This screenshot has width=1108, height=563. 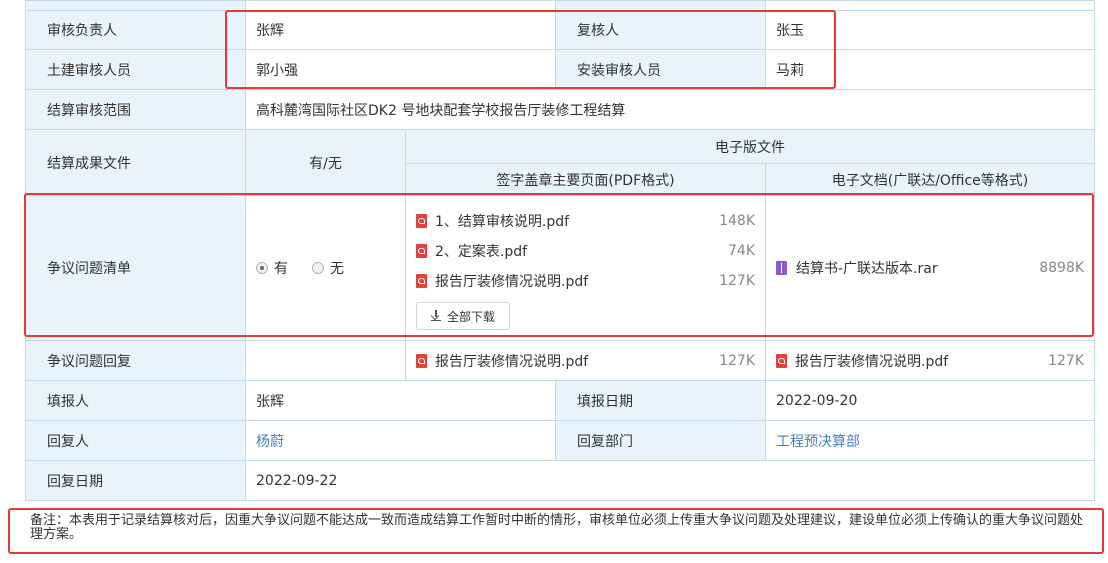 What do you see at coordinates (660, 30) in the screenshot?
I see `checker-label: 复核人` at bounding box center [660, 30].